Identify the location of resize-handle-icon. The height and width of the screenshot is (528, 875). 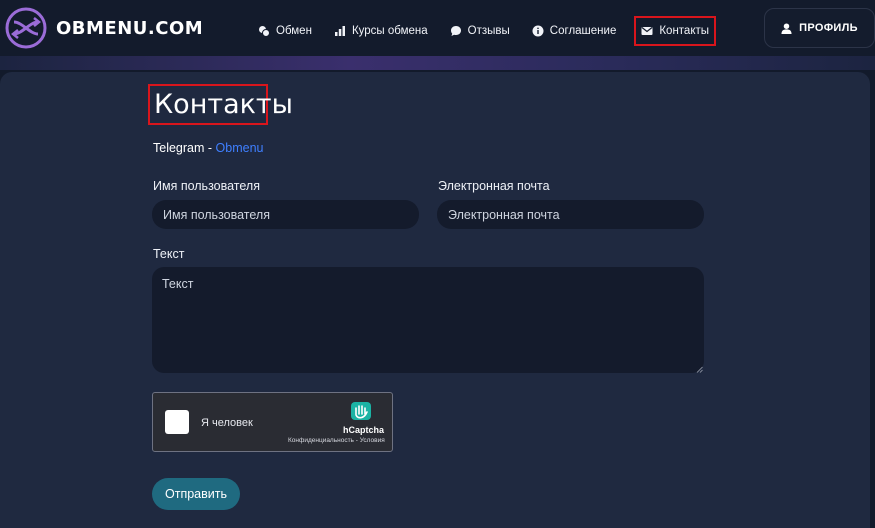
(699, 369).